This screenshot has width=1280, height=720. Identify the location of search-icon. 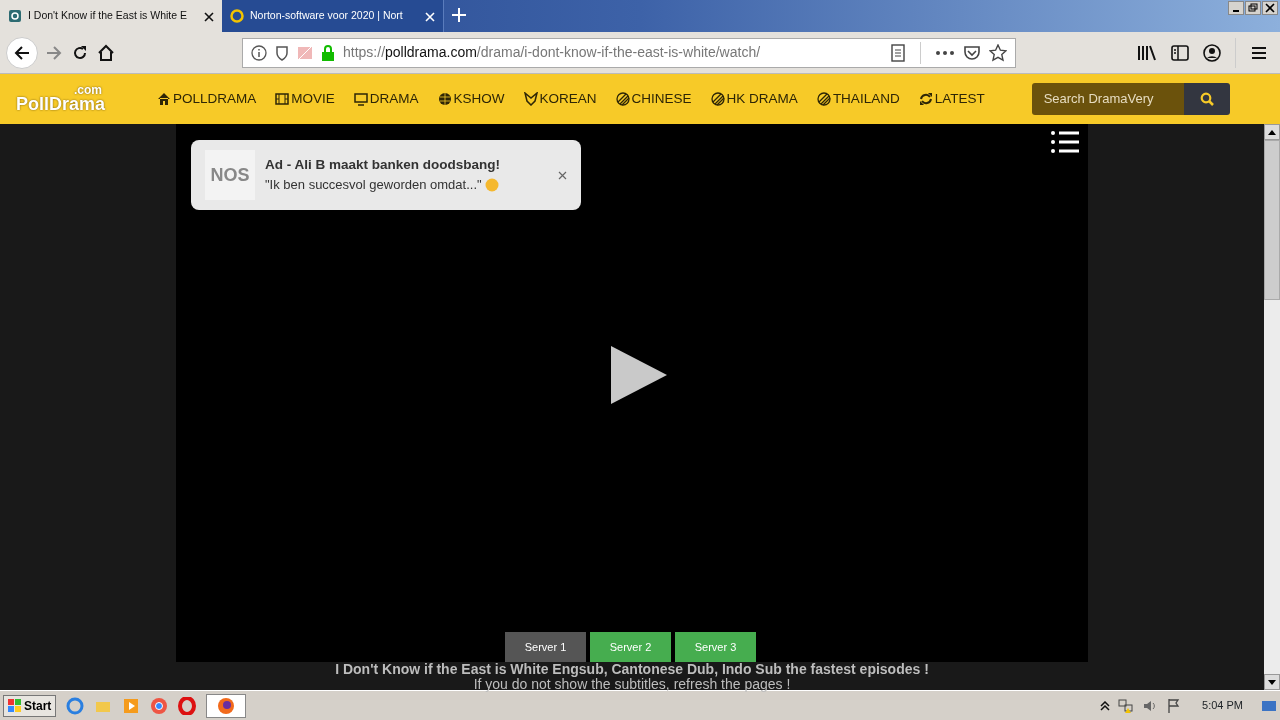
(1206, 99).